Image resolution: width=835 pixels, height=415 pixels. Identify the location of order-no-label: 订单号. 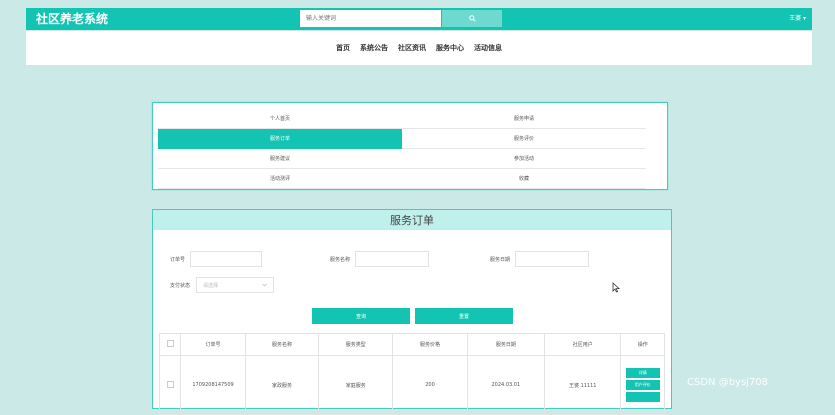
(178, 260).